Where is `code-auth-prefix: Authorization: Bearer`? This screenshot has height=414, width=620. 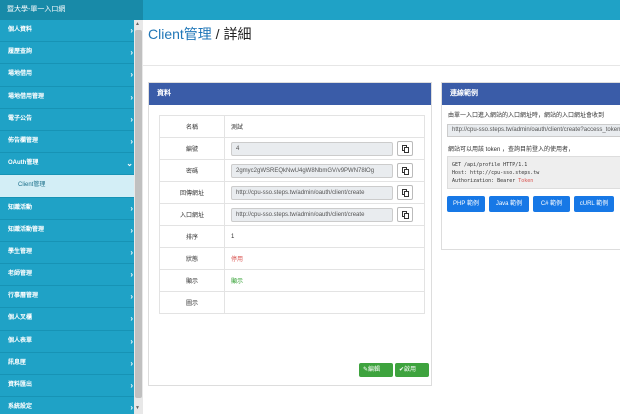 code-auth-prefix: Authorization: Bearer is located at coordinates (485, 181).